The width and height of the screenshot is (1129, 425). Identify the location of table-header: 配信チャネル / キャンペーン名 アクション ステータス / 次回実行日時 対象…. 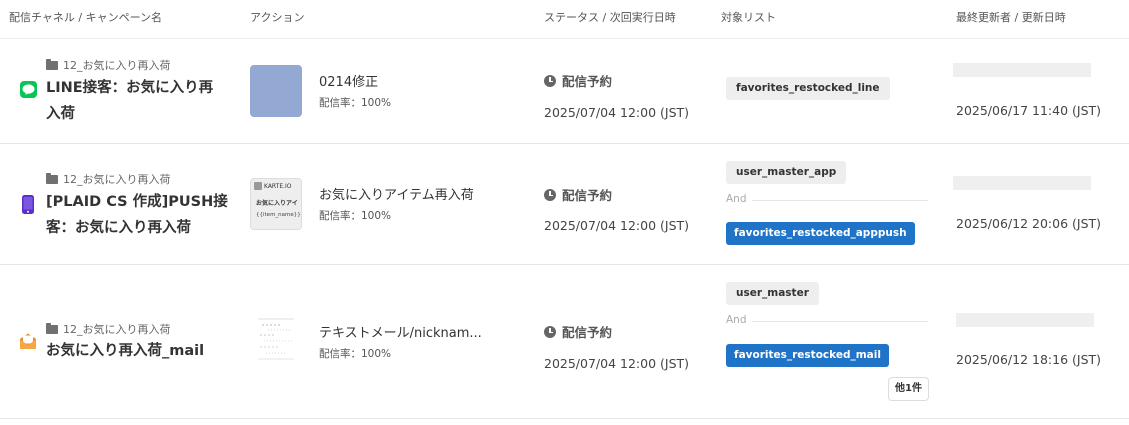
(564, 19).